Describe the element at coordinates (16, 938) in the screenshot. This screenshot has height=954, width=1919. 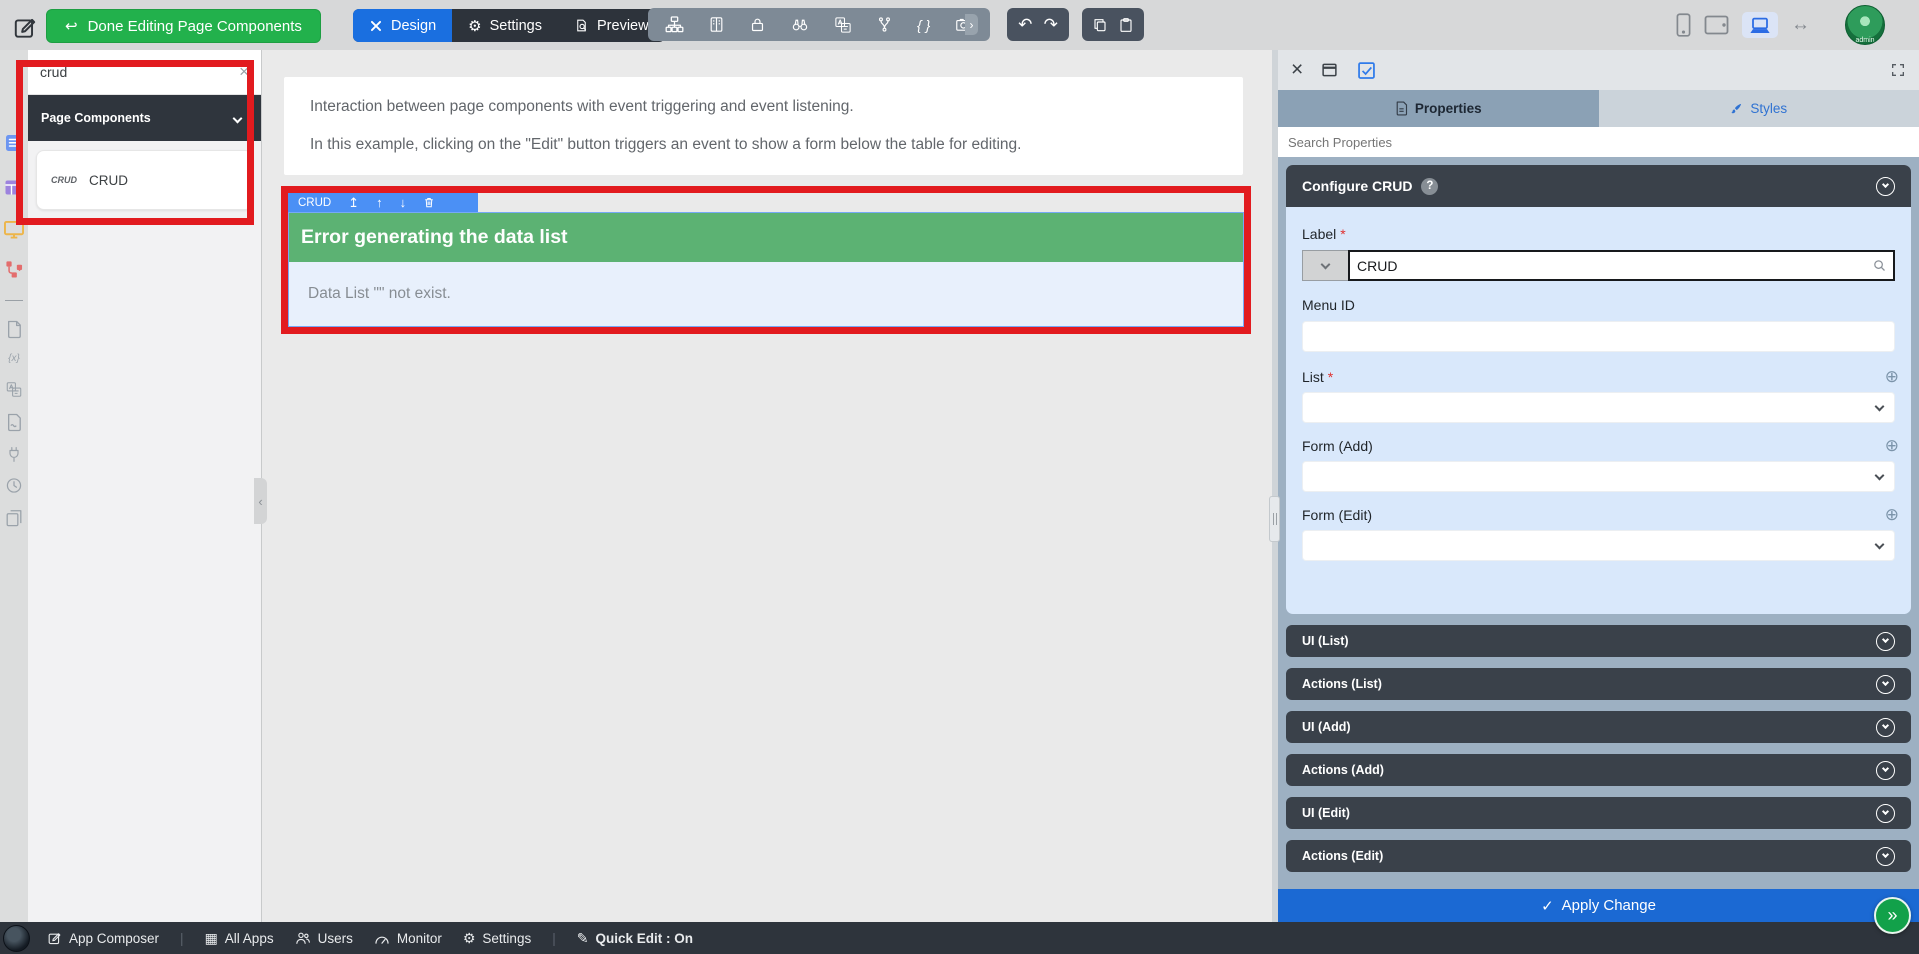
I see `joget-logo` at that location.